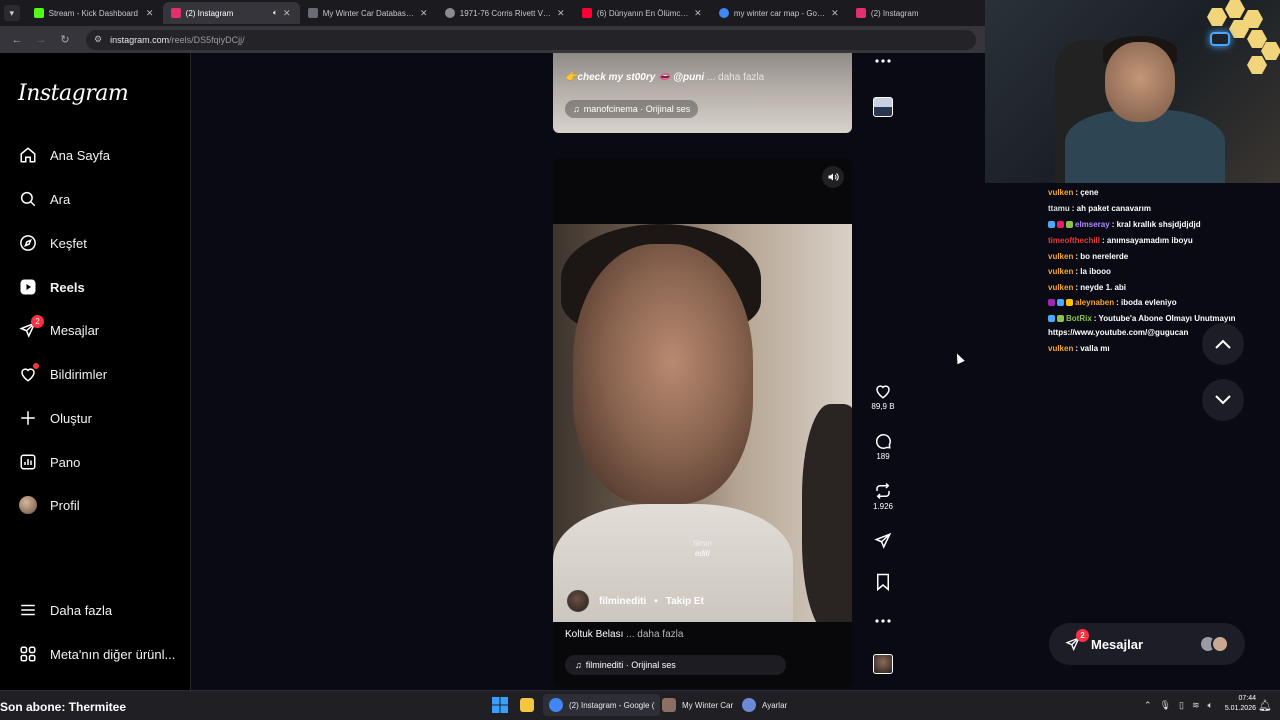  I want to click on reel-author: filmineditі • Takip Et, so click(635, 601).